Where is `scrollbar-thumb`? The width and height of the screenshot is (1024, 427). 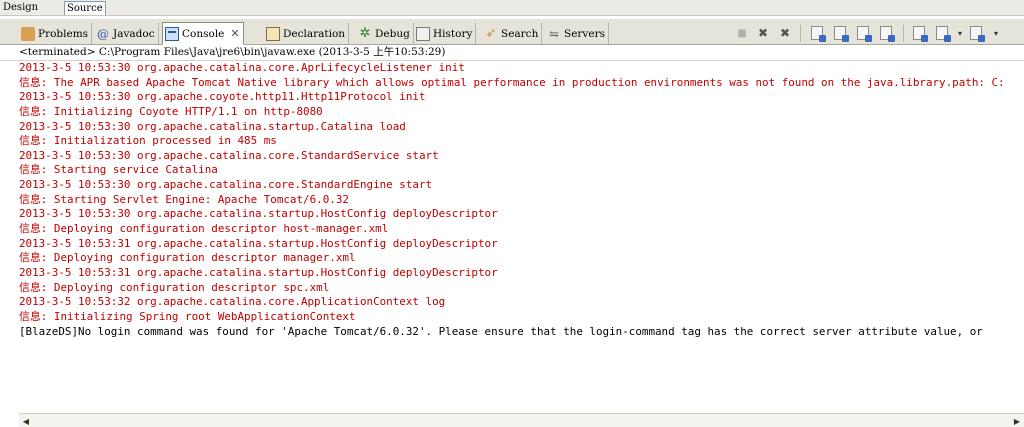
scrollbar-thumb is located at coordinates (529, 421).